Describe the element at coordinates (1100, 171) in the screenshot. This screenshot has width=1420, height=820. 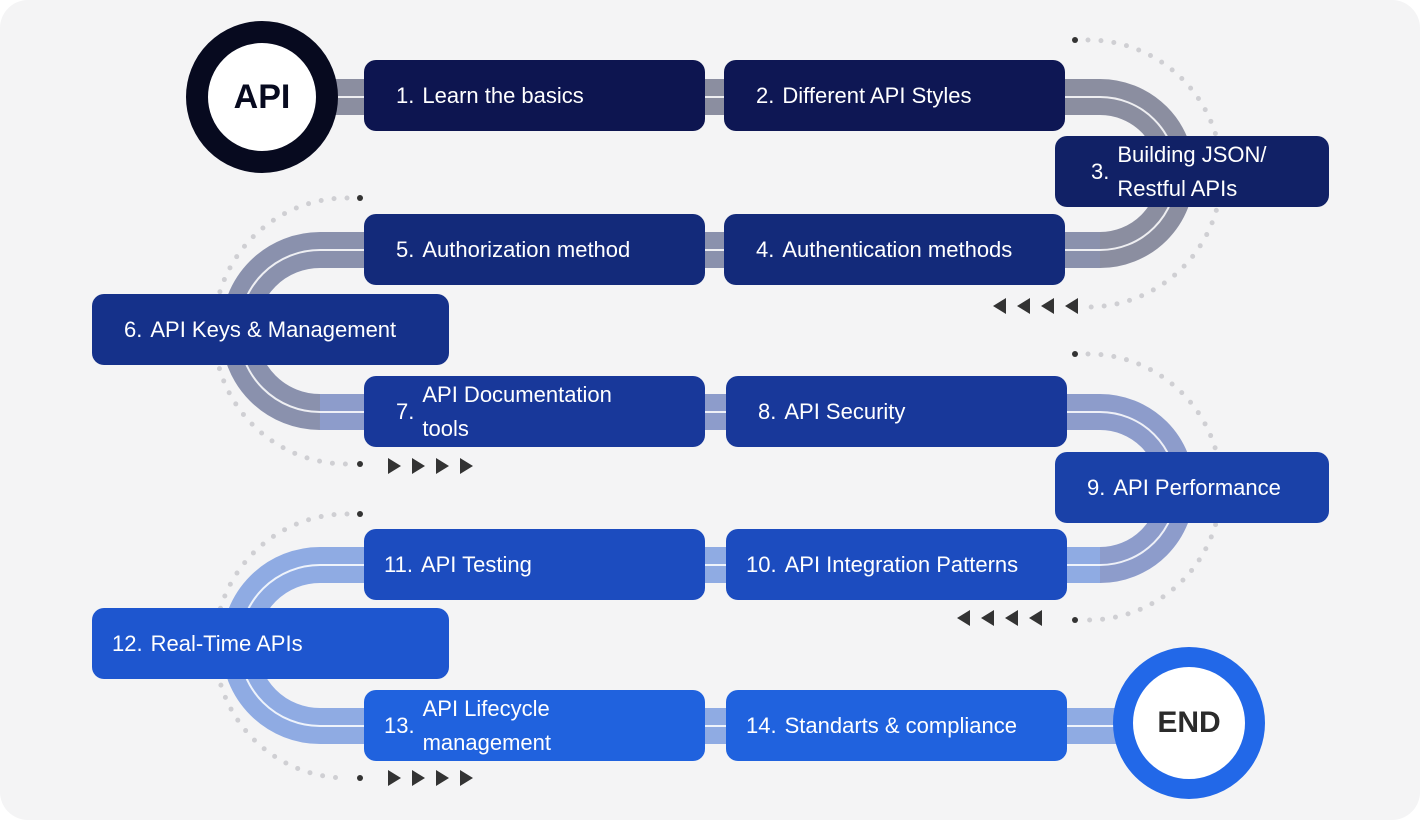
I see `step-number: 3.` at that location.